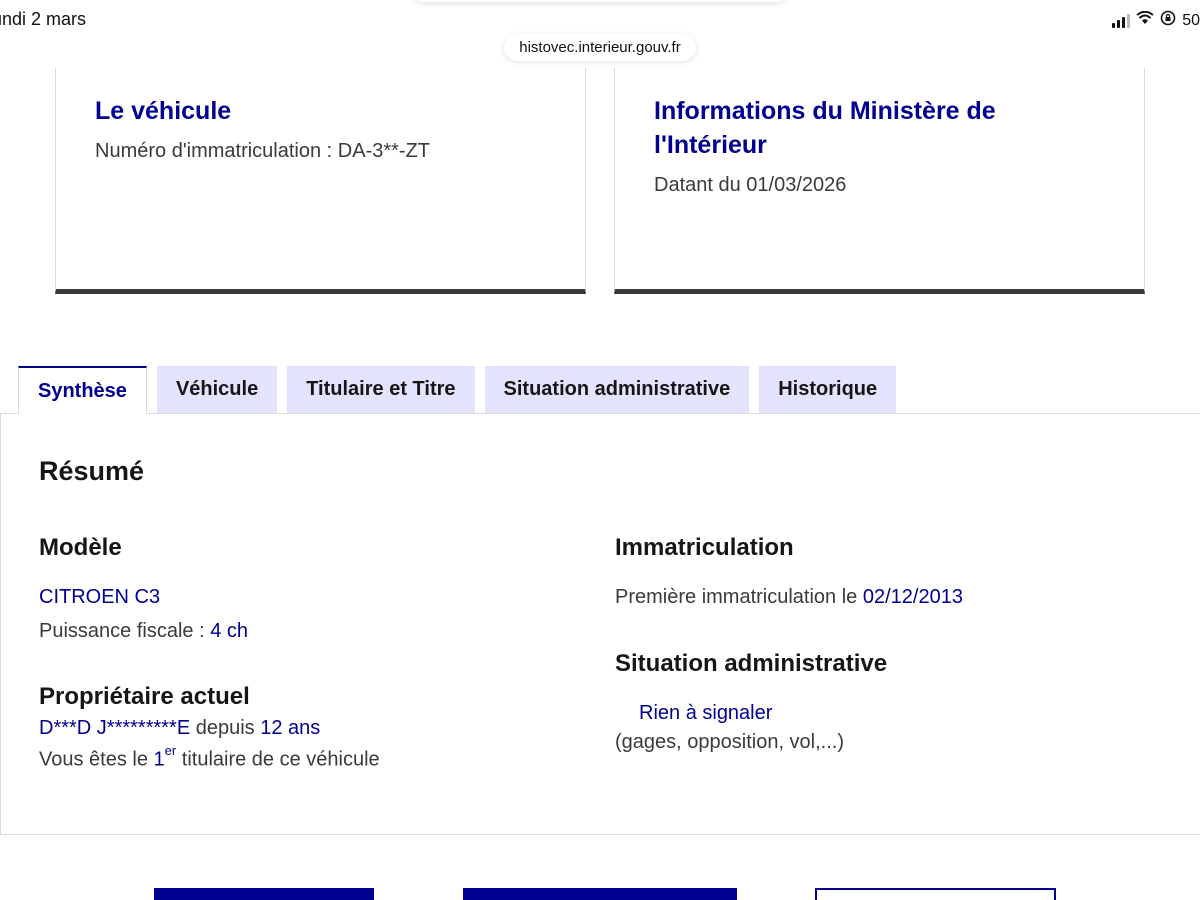 This screenshot has height=900, width=1200. Describe the element at coordinates (750, 185) in the screenshot. I see `data-date: Datant du 01/03/2026` at that location.